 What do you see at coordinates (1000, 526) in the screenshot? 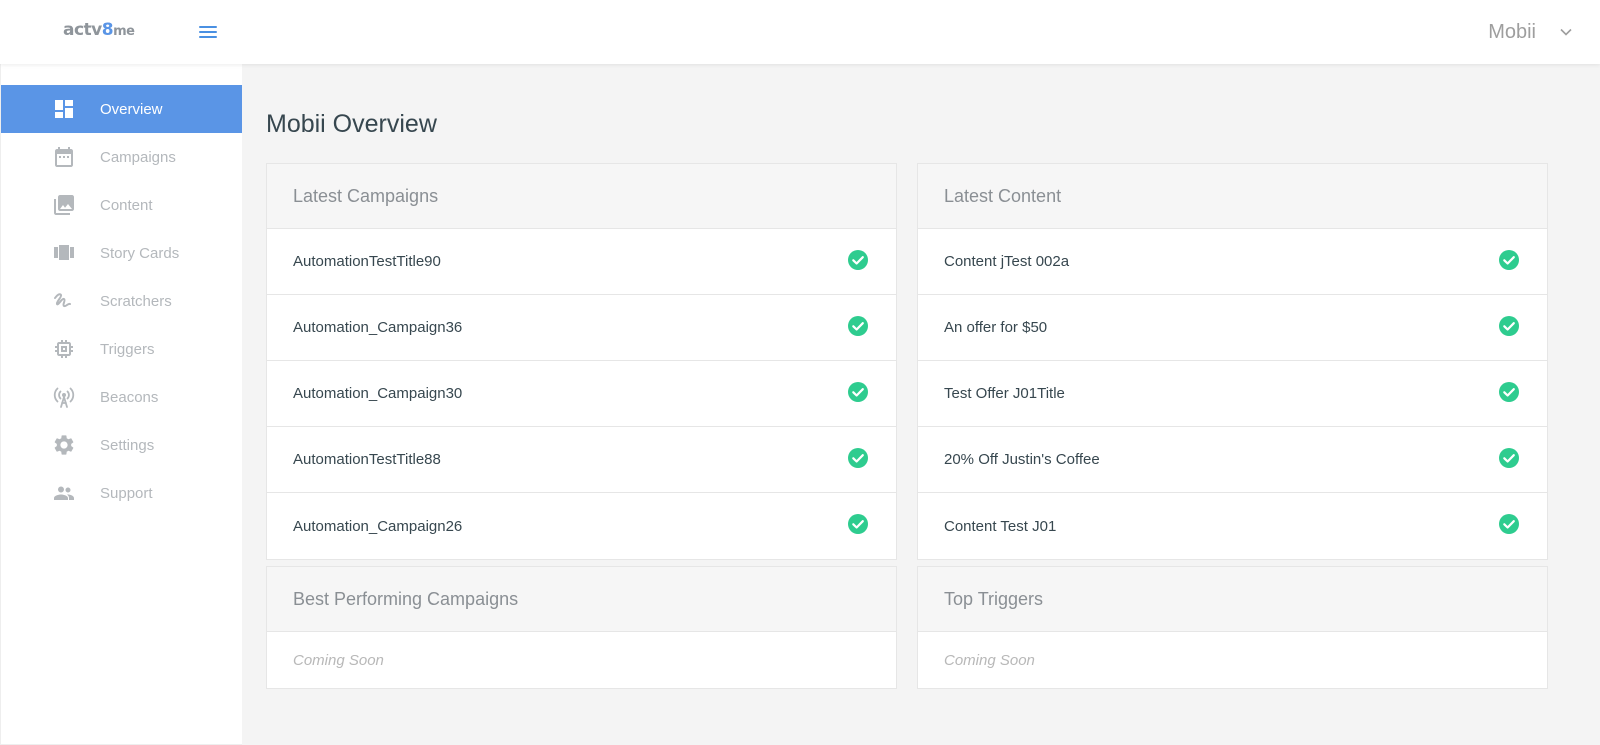
I see `list-item-label: Content Test J01` at bounding box center [1000, 526].